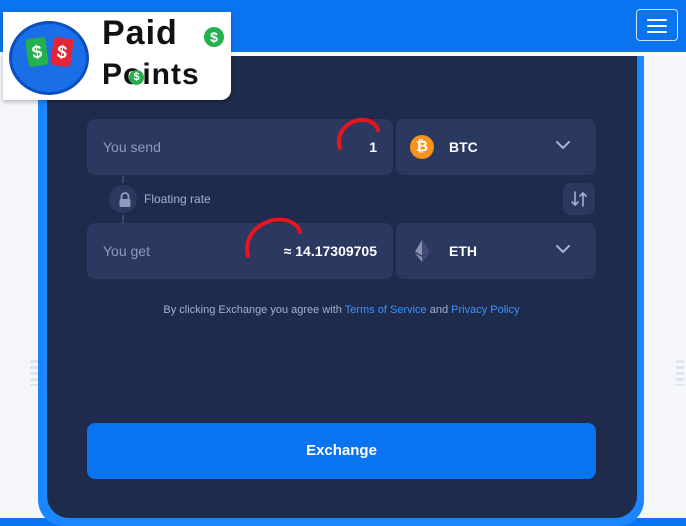 The width and height of the screenshot is (686, 526). What do you see at coordinates (126, 251) in the screenshot?
I see `get-label: You get` at bounding box center [126, 251].